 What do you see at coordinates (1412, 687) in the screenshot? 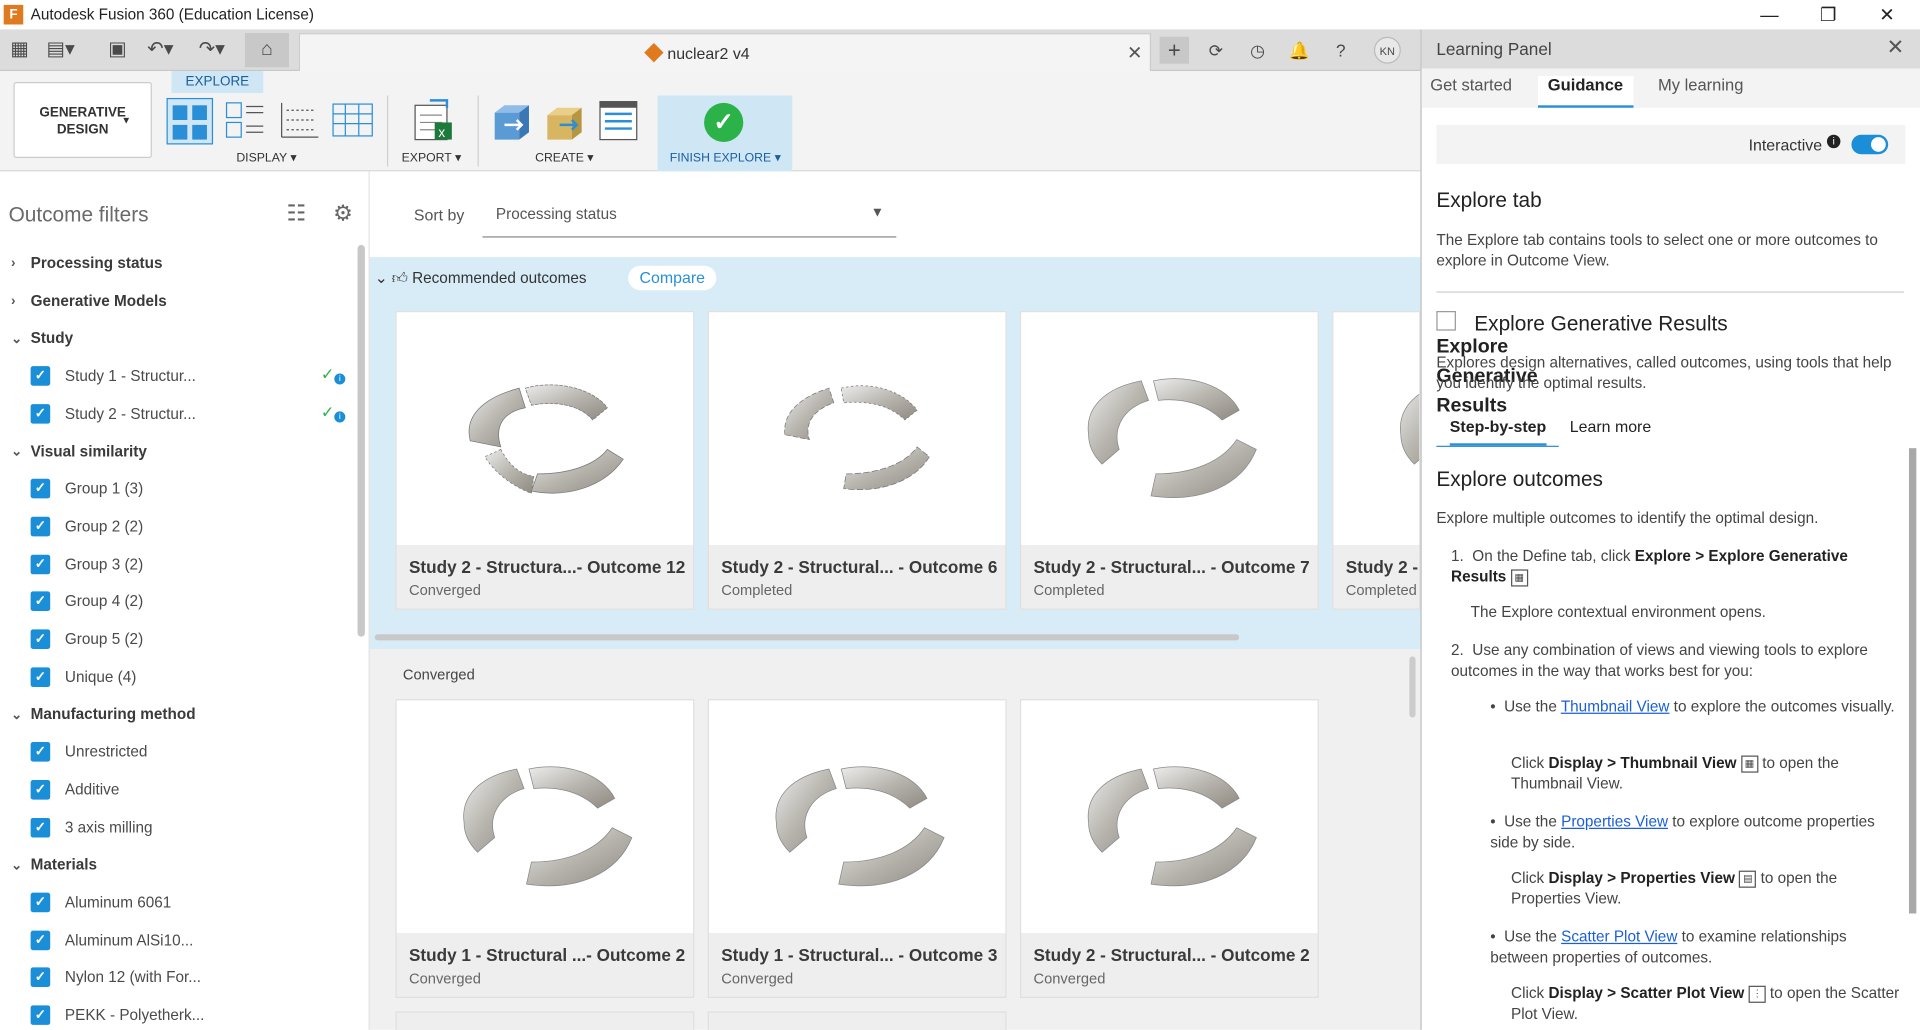
I see `vertical-scrollbar` at bounding box center [1412, 687].